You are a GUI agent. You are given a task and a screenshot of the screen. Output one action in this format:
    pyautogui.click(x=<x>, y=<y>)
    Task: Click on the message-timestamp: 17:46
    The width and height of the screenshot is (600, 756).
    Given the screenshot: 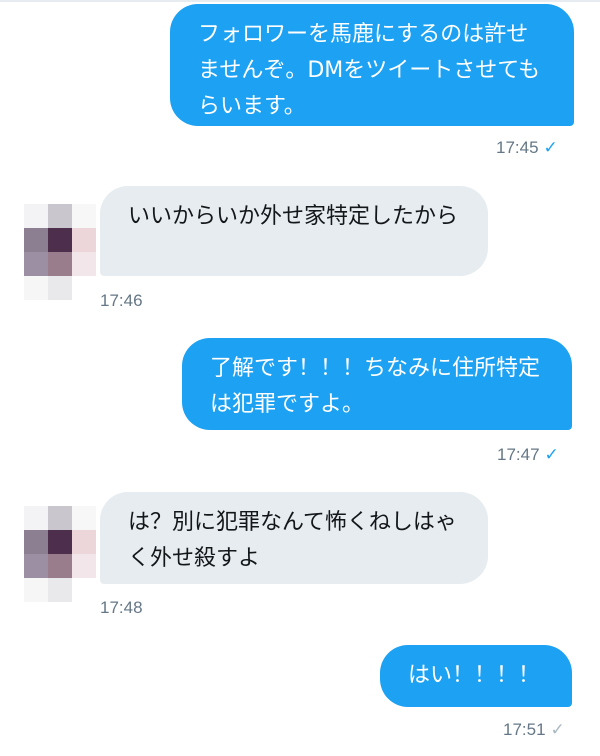 What is the action you would take?
    pyautogui.click(x=121, y=301)
    